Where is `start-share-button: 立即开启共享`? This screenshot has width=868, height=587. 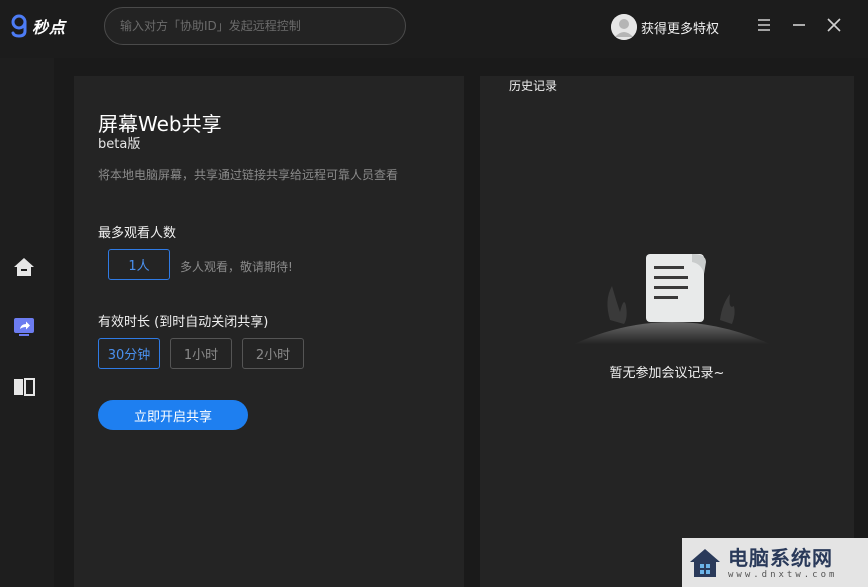 start-share-button: 立即开启共享 is located at coordinates (173, 415).